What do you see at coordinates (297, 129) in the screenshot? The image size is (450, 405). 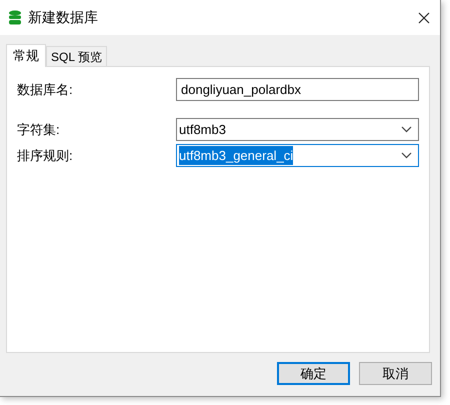 I see `select-field: utf8mb3` at bounding box center [297, 129].